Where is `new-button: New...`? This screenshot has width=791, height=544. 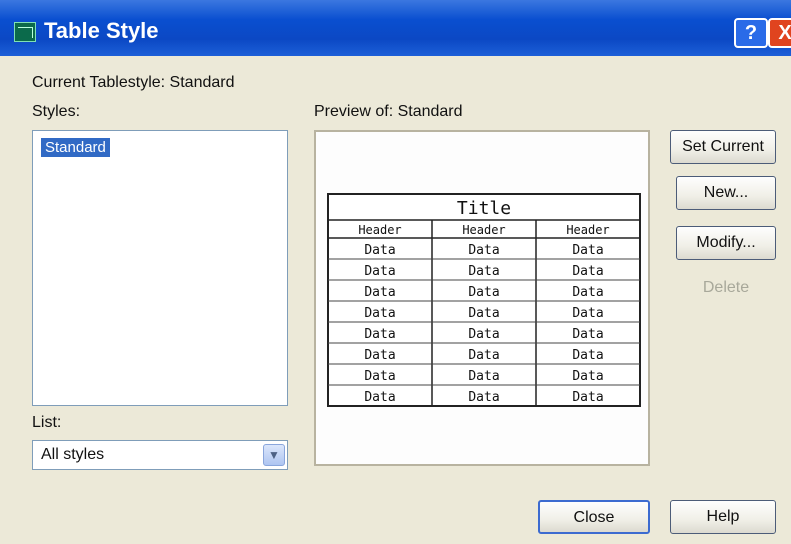 new-button: New... is located at coordinates (726, 193).